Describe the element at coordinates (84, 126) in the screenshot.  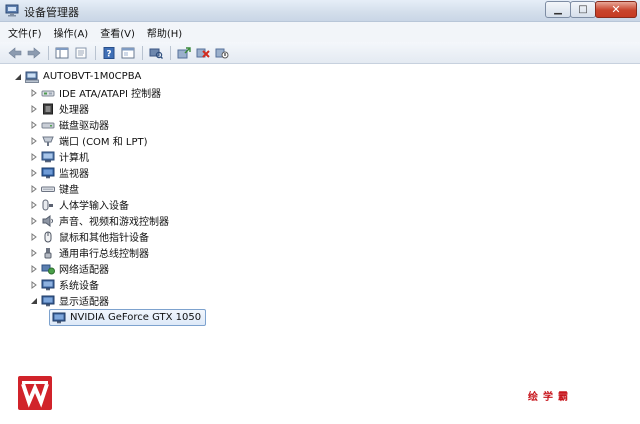
I see `tree-item-label: 磁盘驱动器` at that location.